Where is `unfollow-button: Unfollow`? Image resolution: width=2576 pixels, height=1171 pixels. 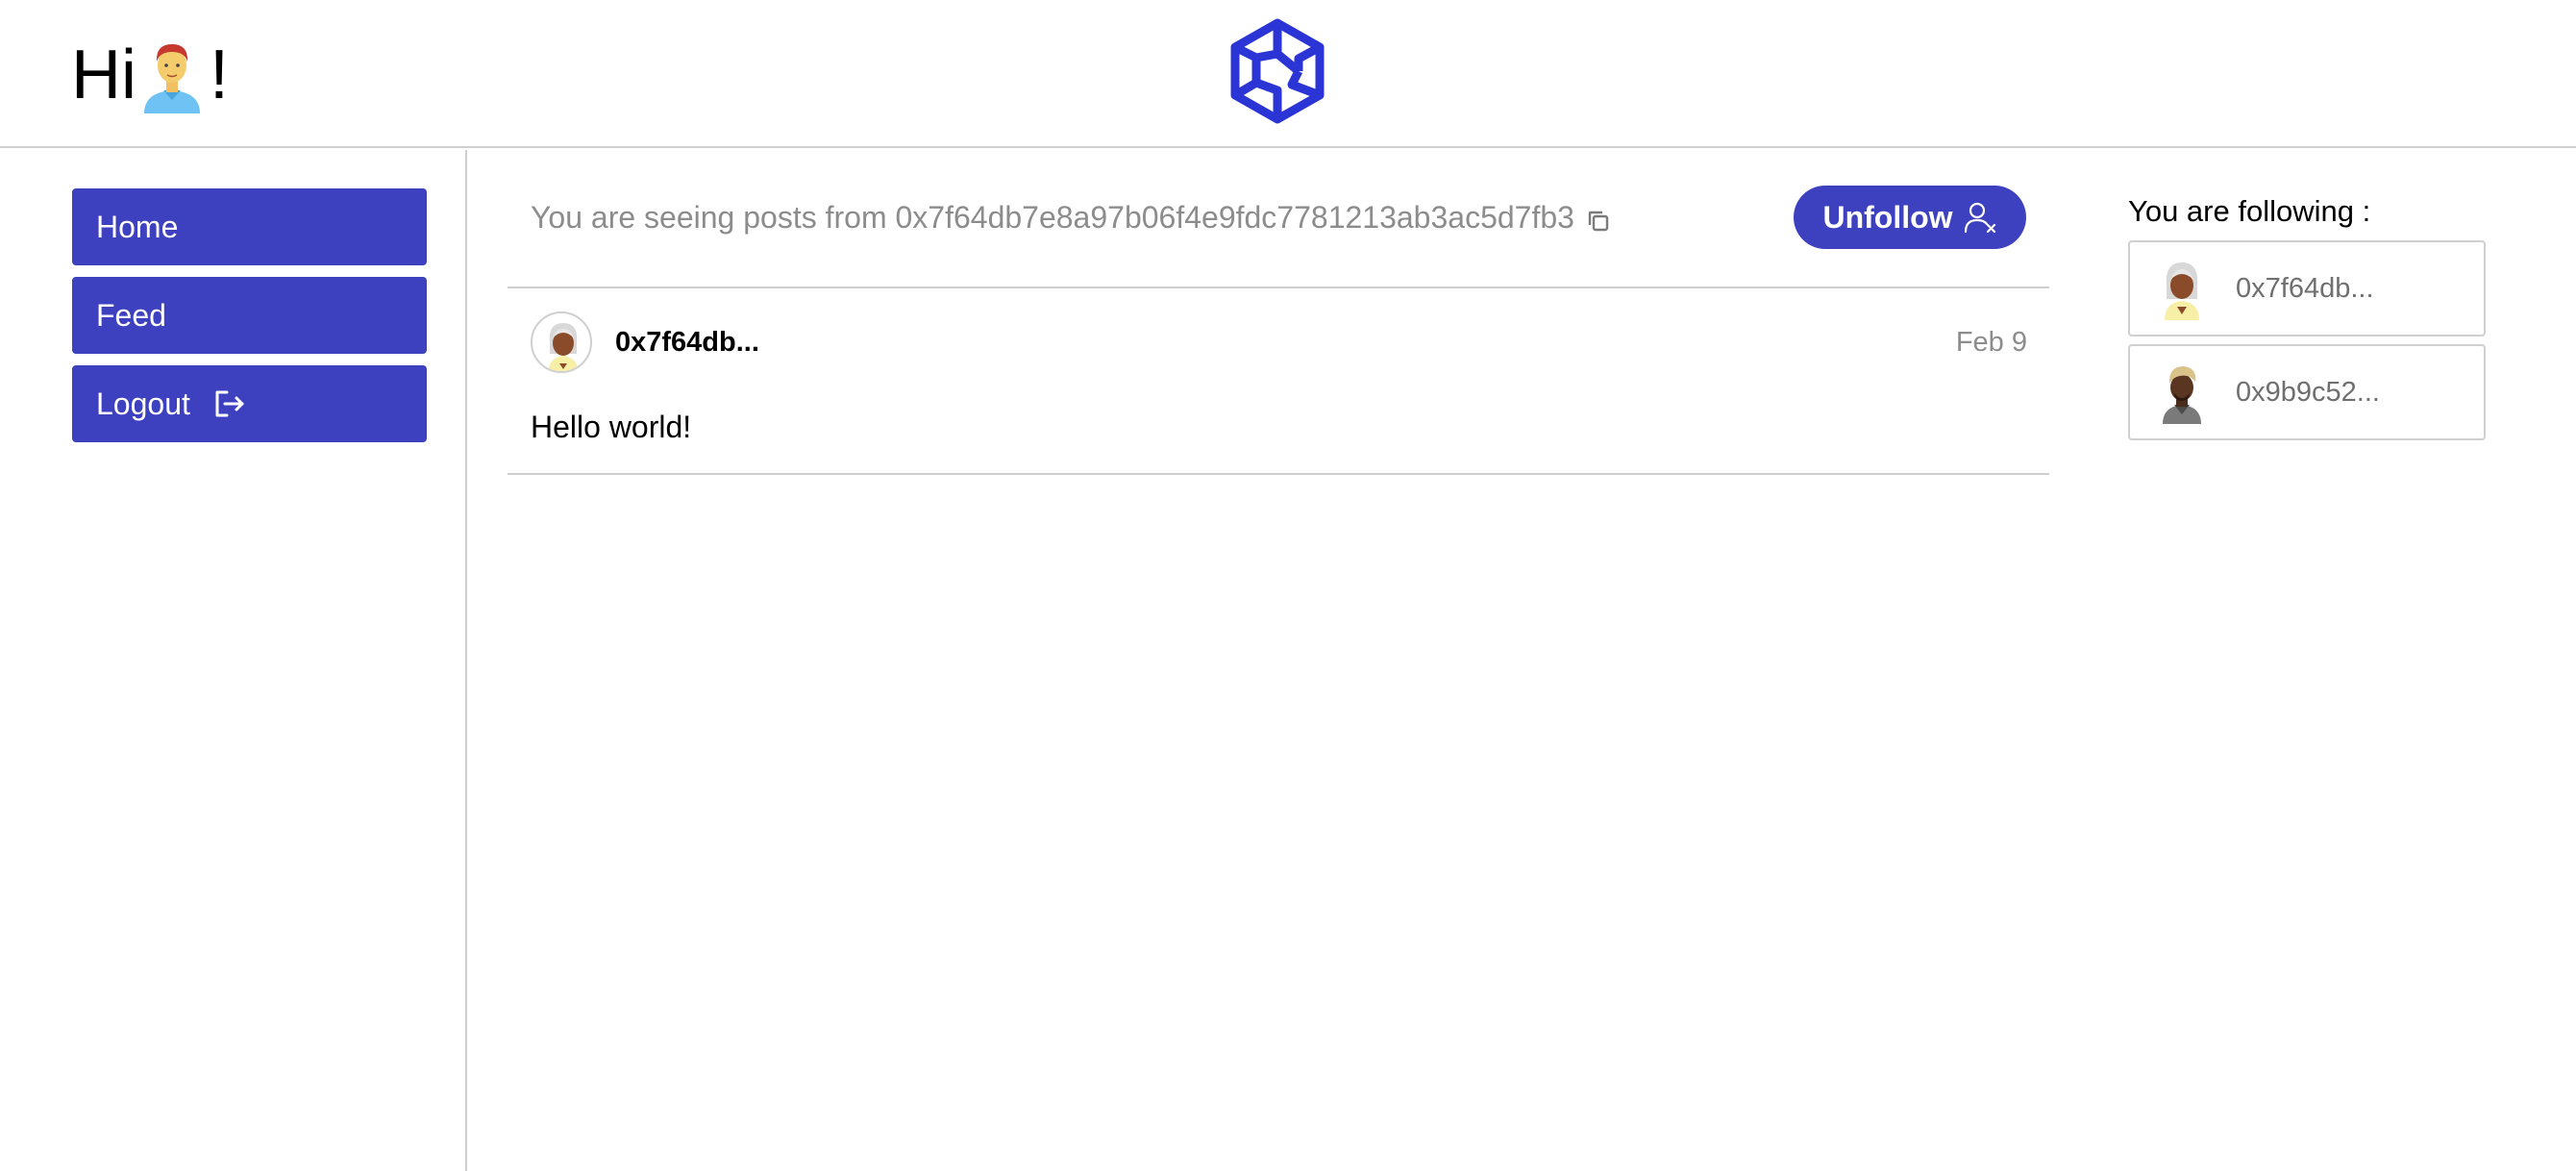 unfollow-button: Unfollow is located at coordinates (1910, 217).